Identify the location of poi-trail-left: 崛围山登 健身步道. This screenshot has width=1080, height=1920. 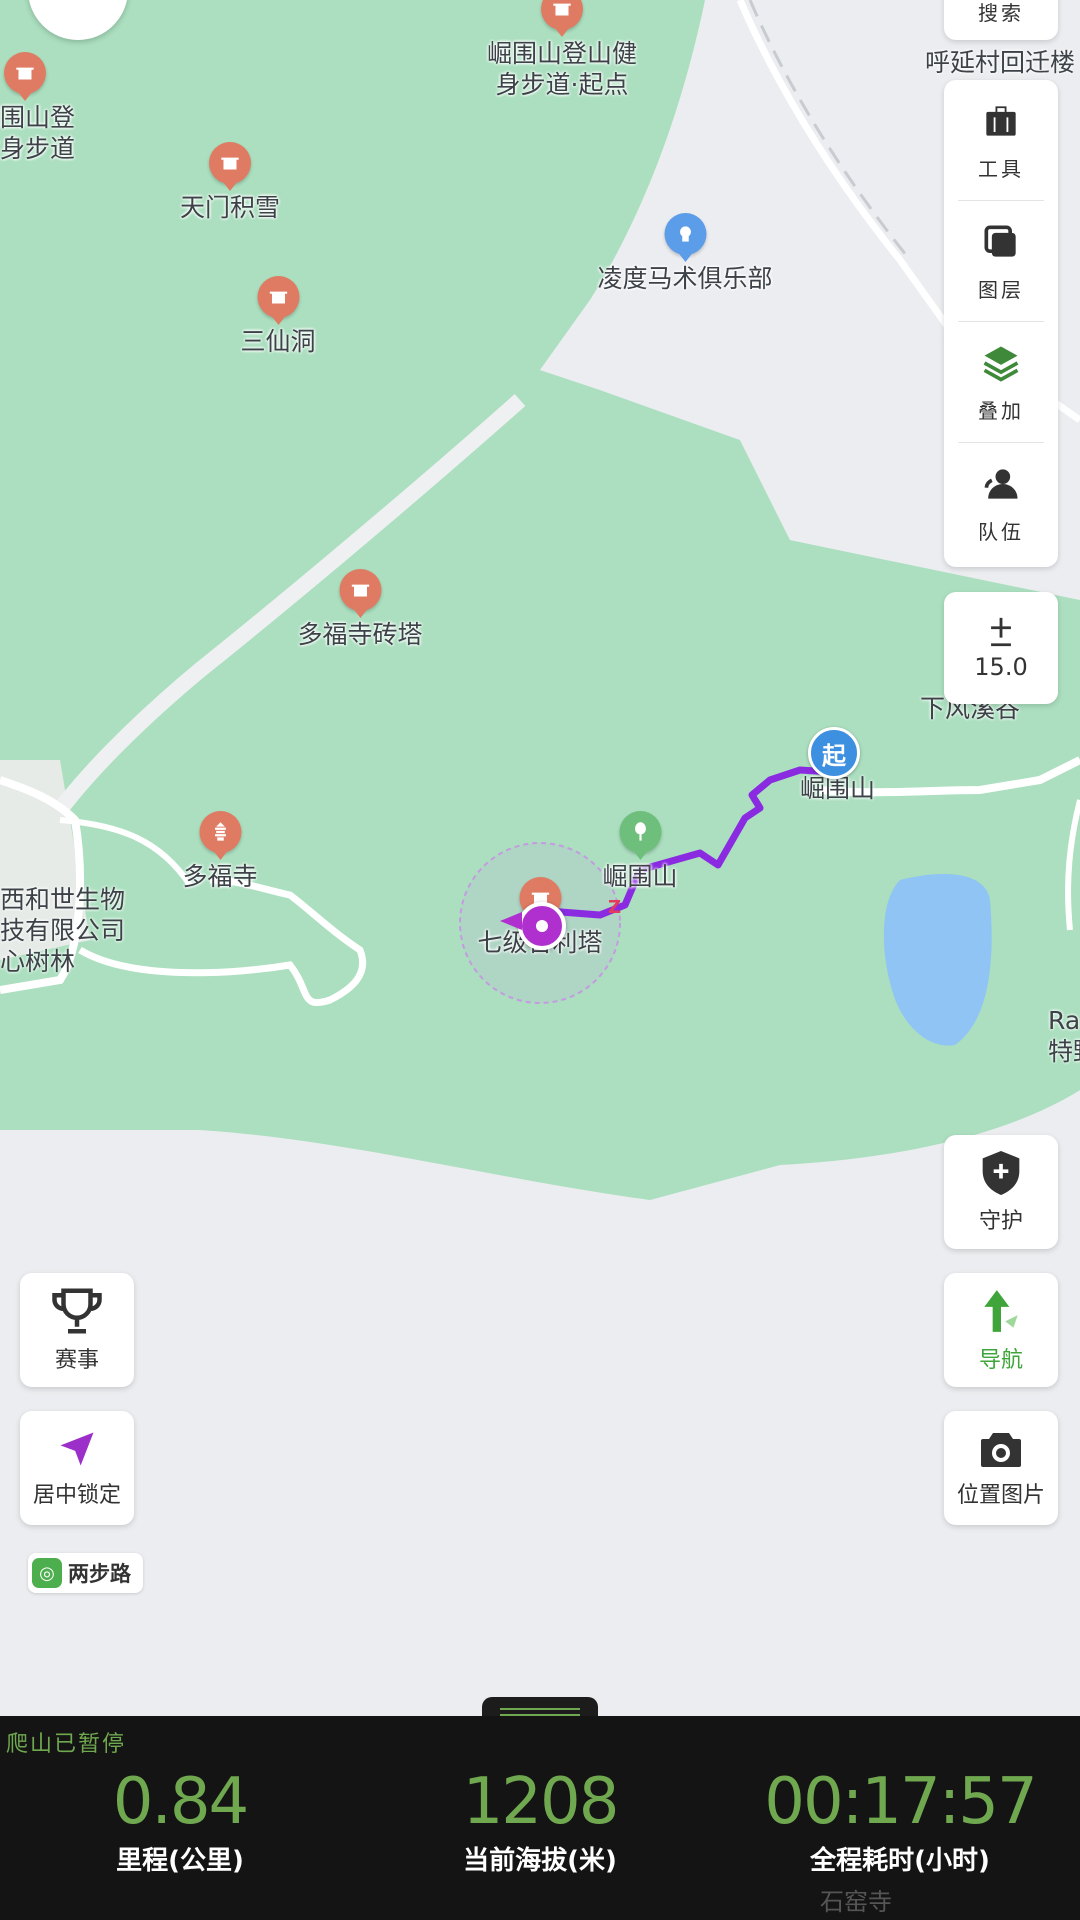
(37, 108).